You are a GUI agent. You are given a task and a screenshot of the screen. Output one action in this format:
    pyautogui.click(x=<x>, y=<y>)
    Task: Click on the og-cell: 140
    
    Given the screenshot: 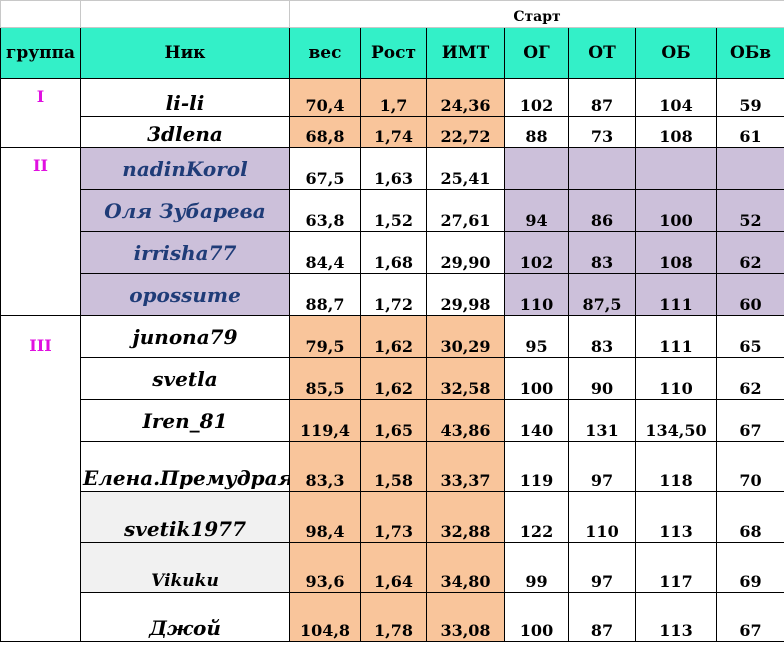 What is the action you would take?
    pyautogui.click(x=536, y=420)
    